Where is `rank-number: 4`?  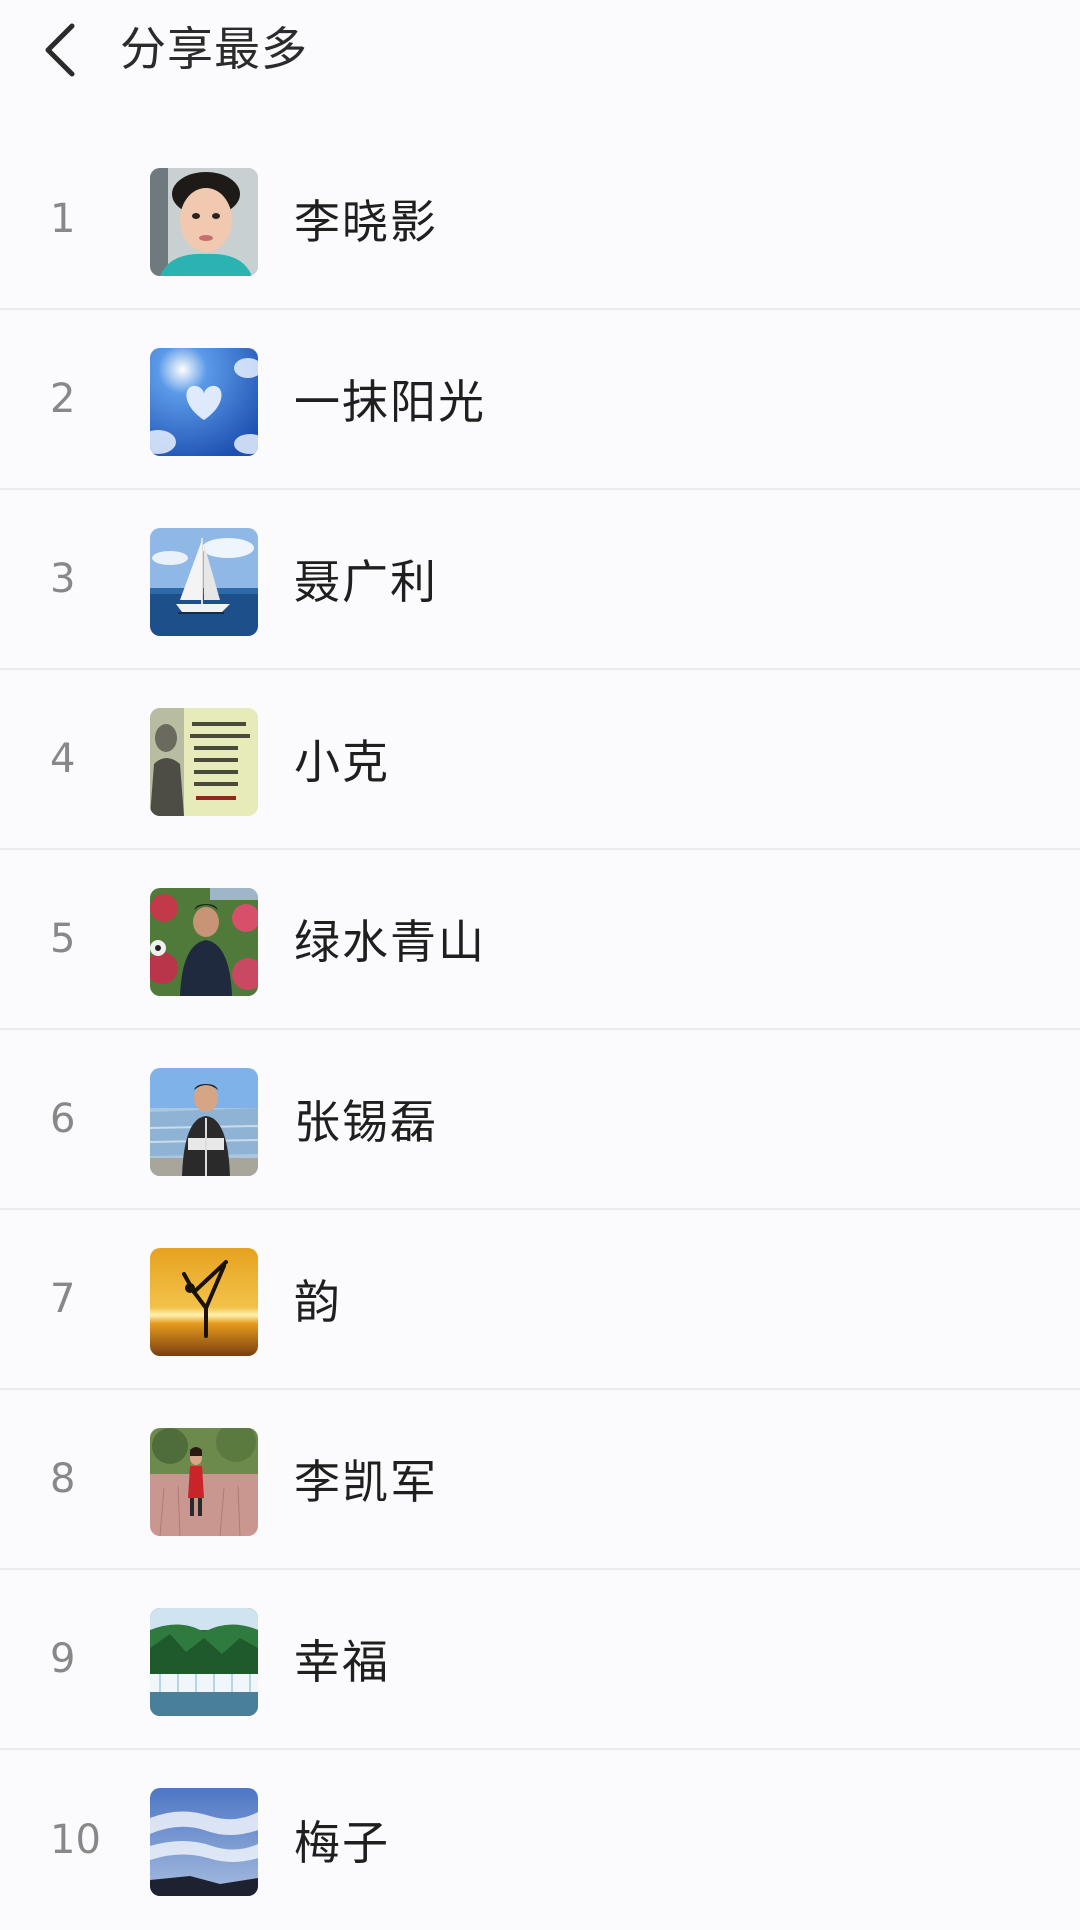
rank-number: 4 is located at coordinates (63, 759).